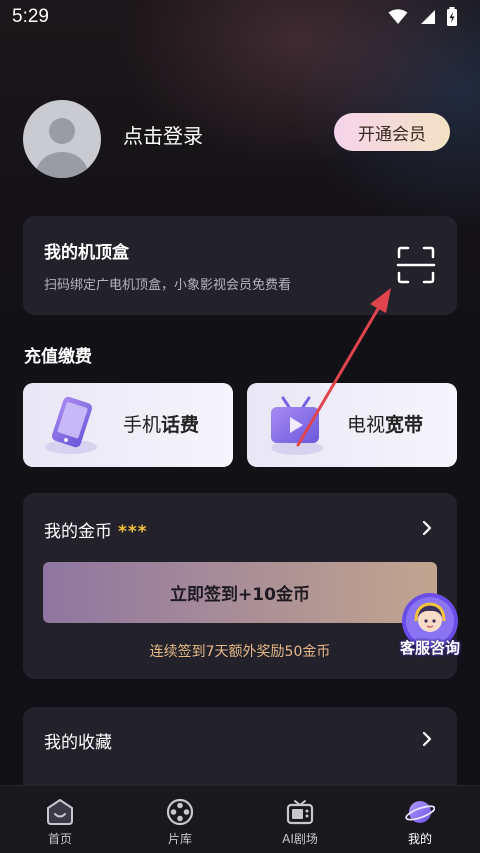  Describe the element at coordinates (163, 134) in the screenshot. I see `login-link: 点击登录` at that location.